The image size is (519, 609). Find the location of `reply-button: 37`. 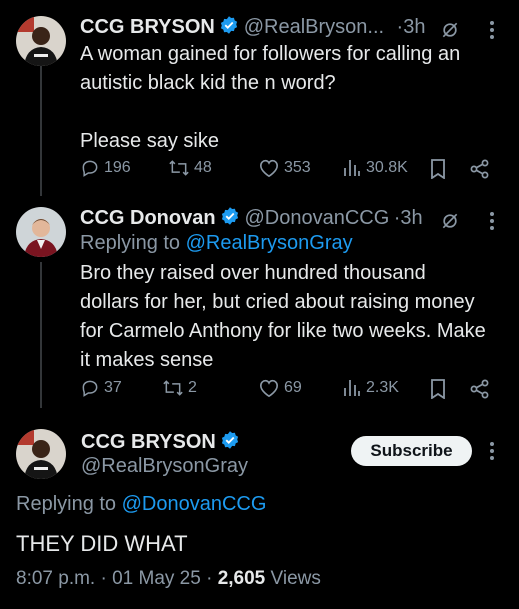

reply-button: 37 is located at coordinates (101, 388).